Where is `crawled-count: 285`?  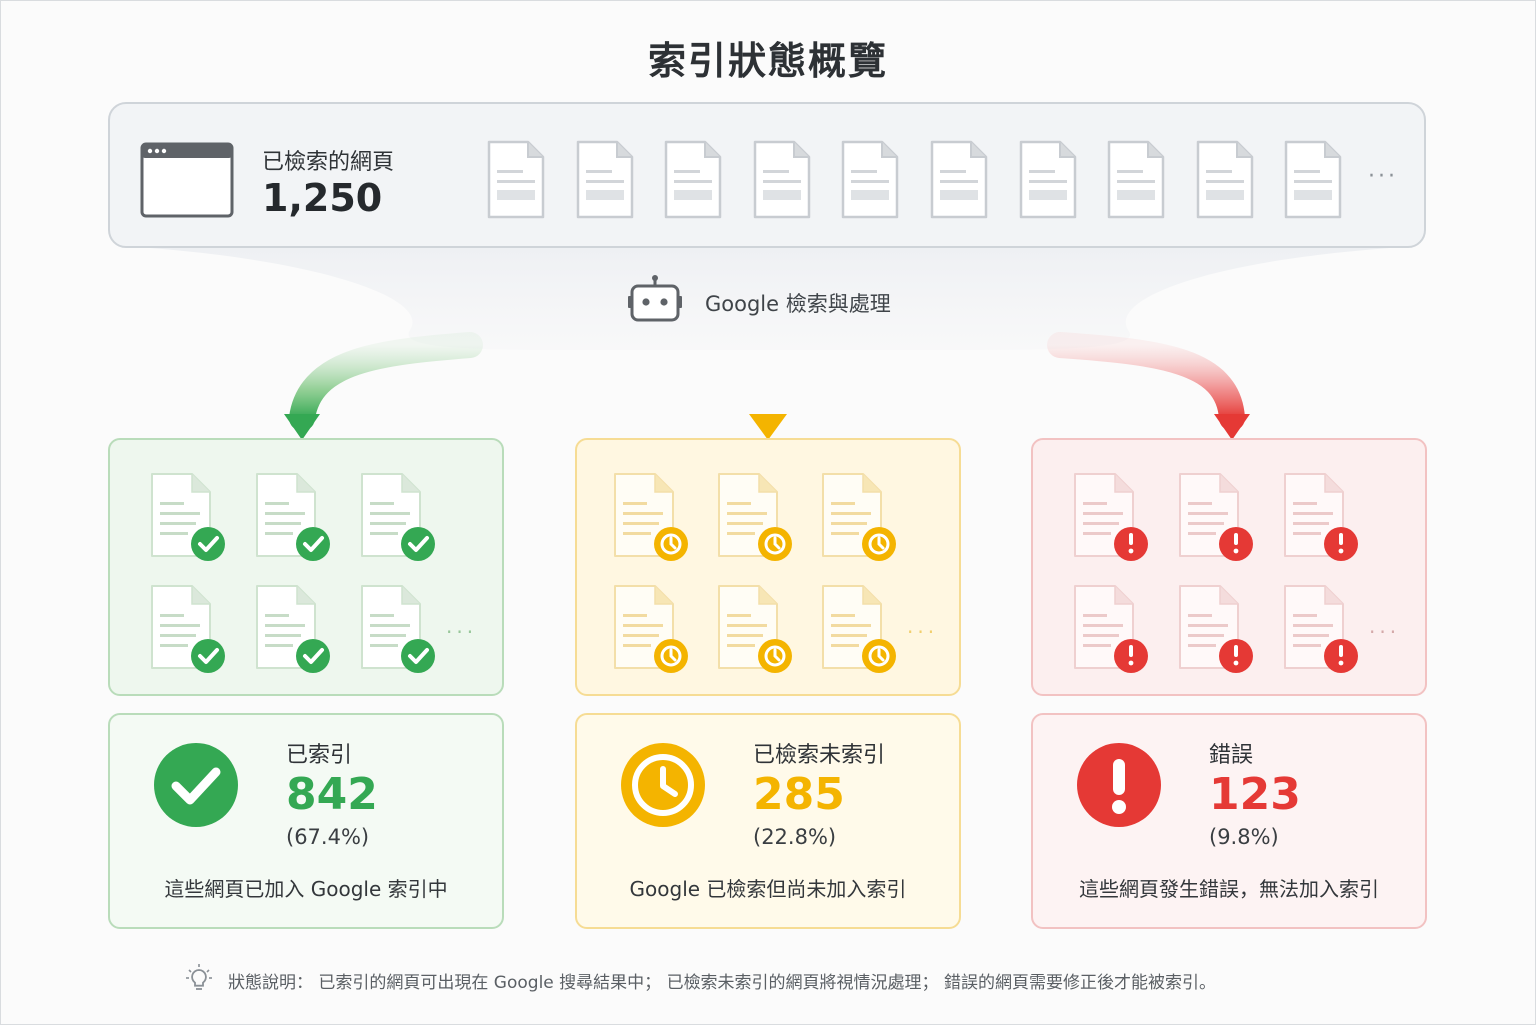 crawled-count: 285 is located at coordinates (799, 794).